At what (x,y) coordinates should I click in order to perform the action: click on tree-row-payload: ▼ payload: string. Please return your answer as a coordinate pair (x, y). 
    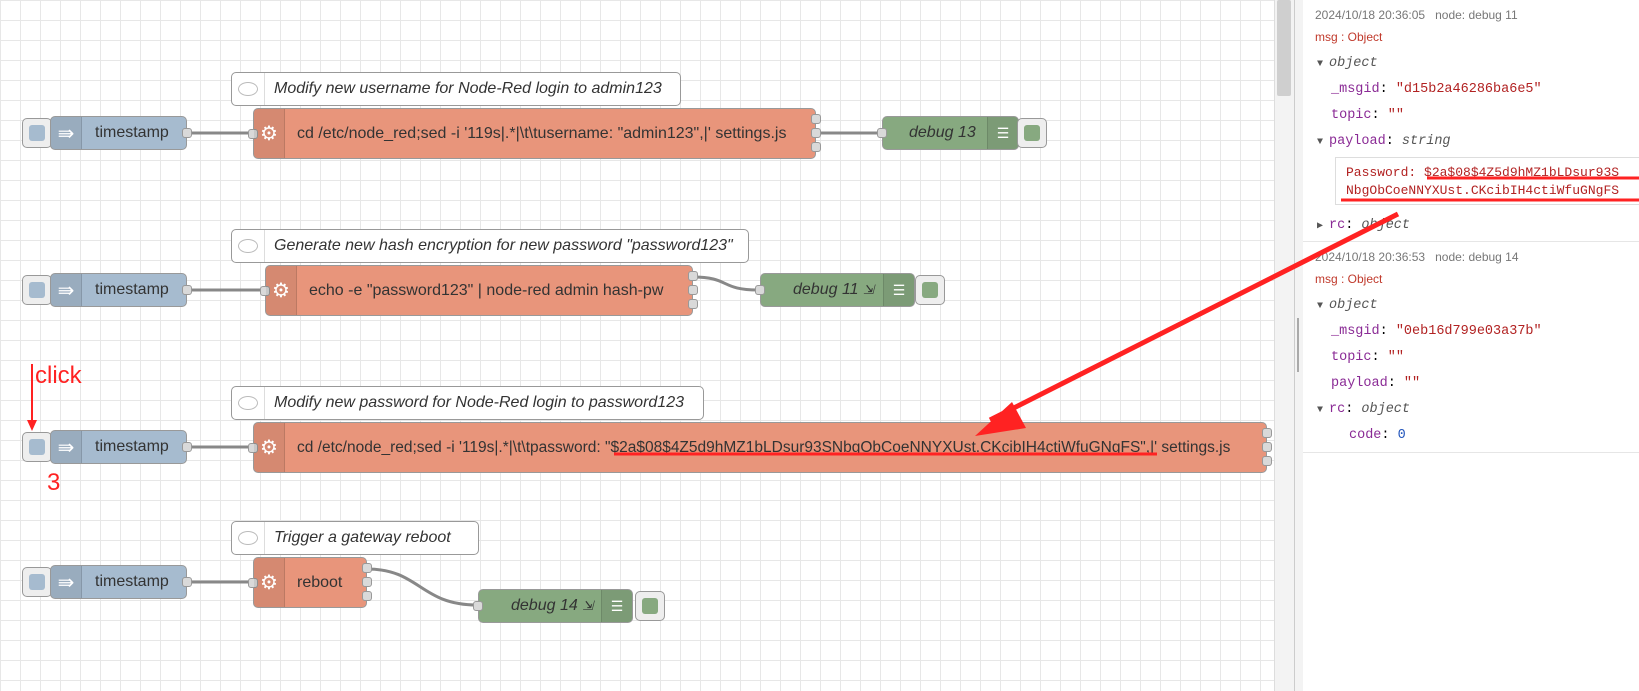
    Looking at the image, I should click on (1384, 141).